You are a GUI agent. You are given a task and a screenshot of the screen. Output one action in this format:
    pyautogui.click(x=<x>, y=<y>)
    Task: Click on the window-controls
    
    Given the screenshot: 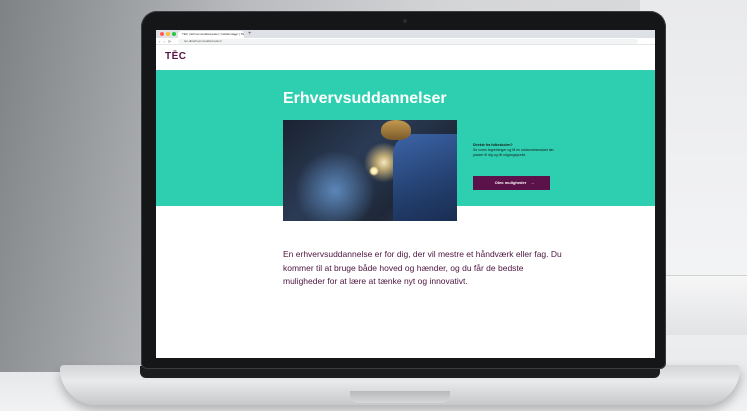 What is the action you would take?
    pyautogui.click(x=168, y=34)
    